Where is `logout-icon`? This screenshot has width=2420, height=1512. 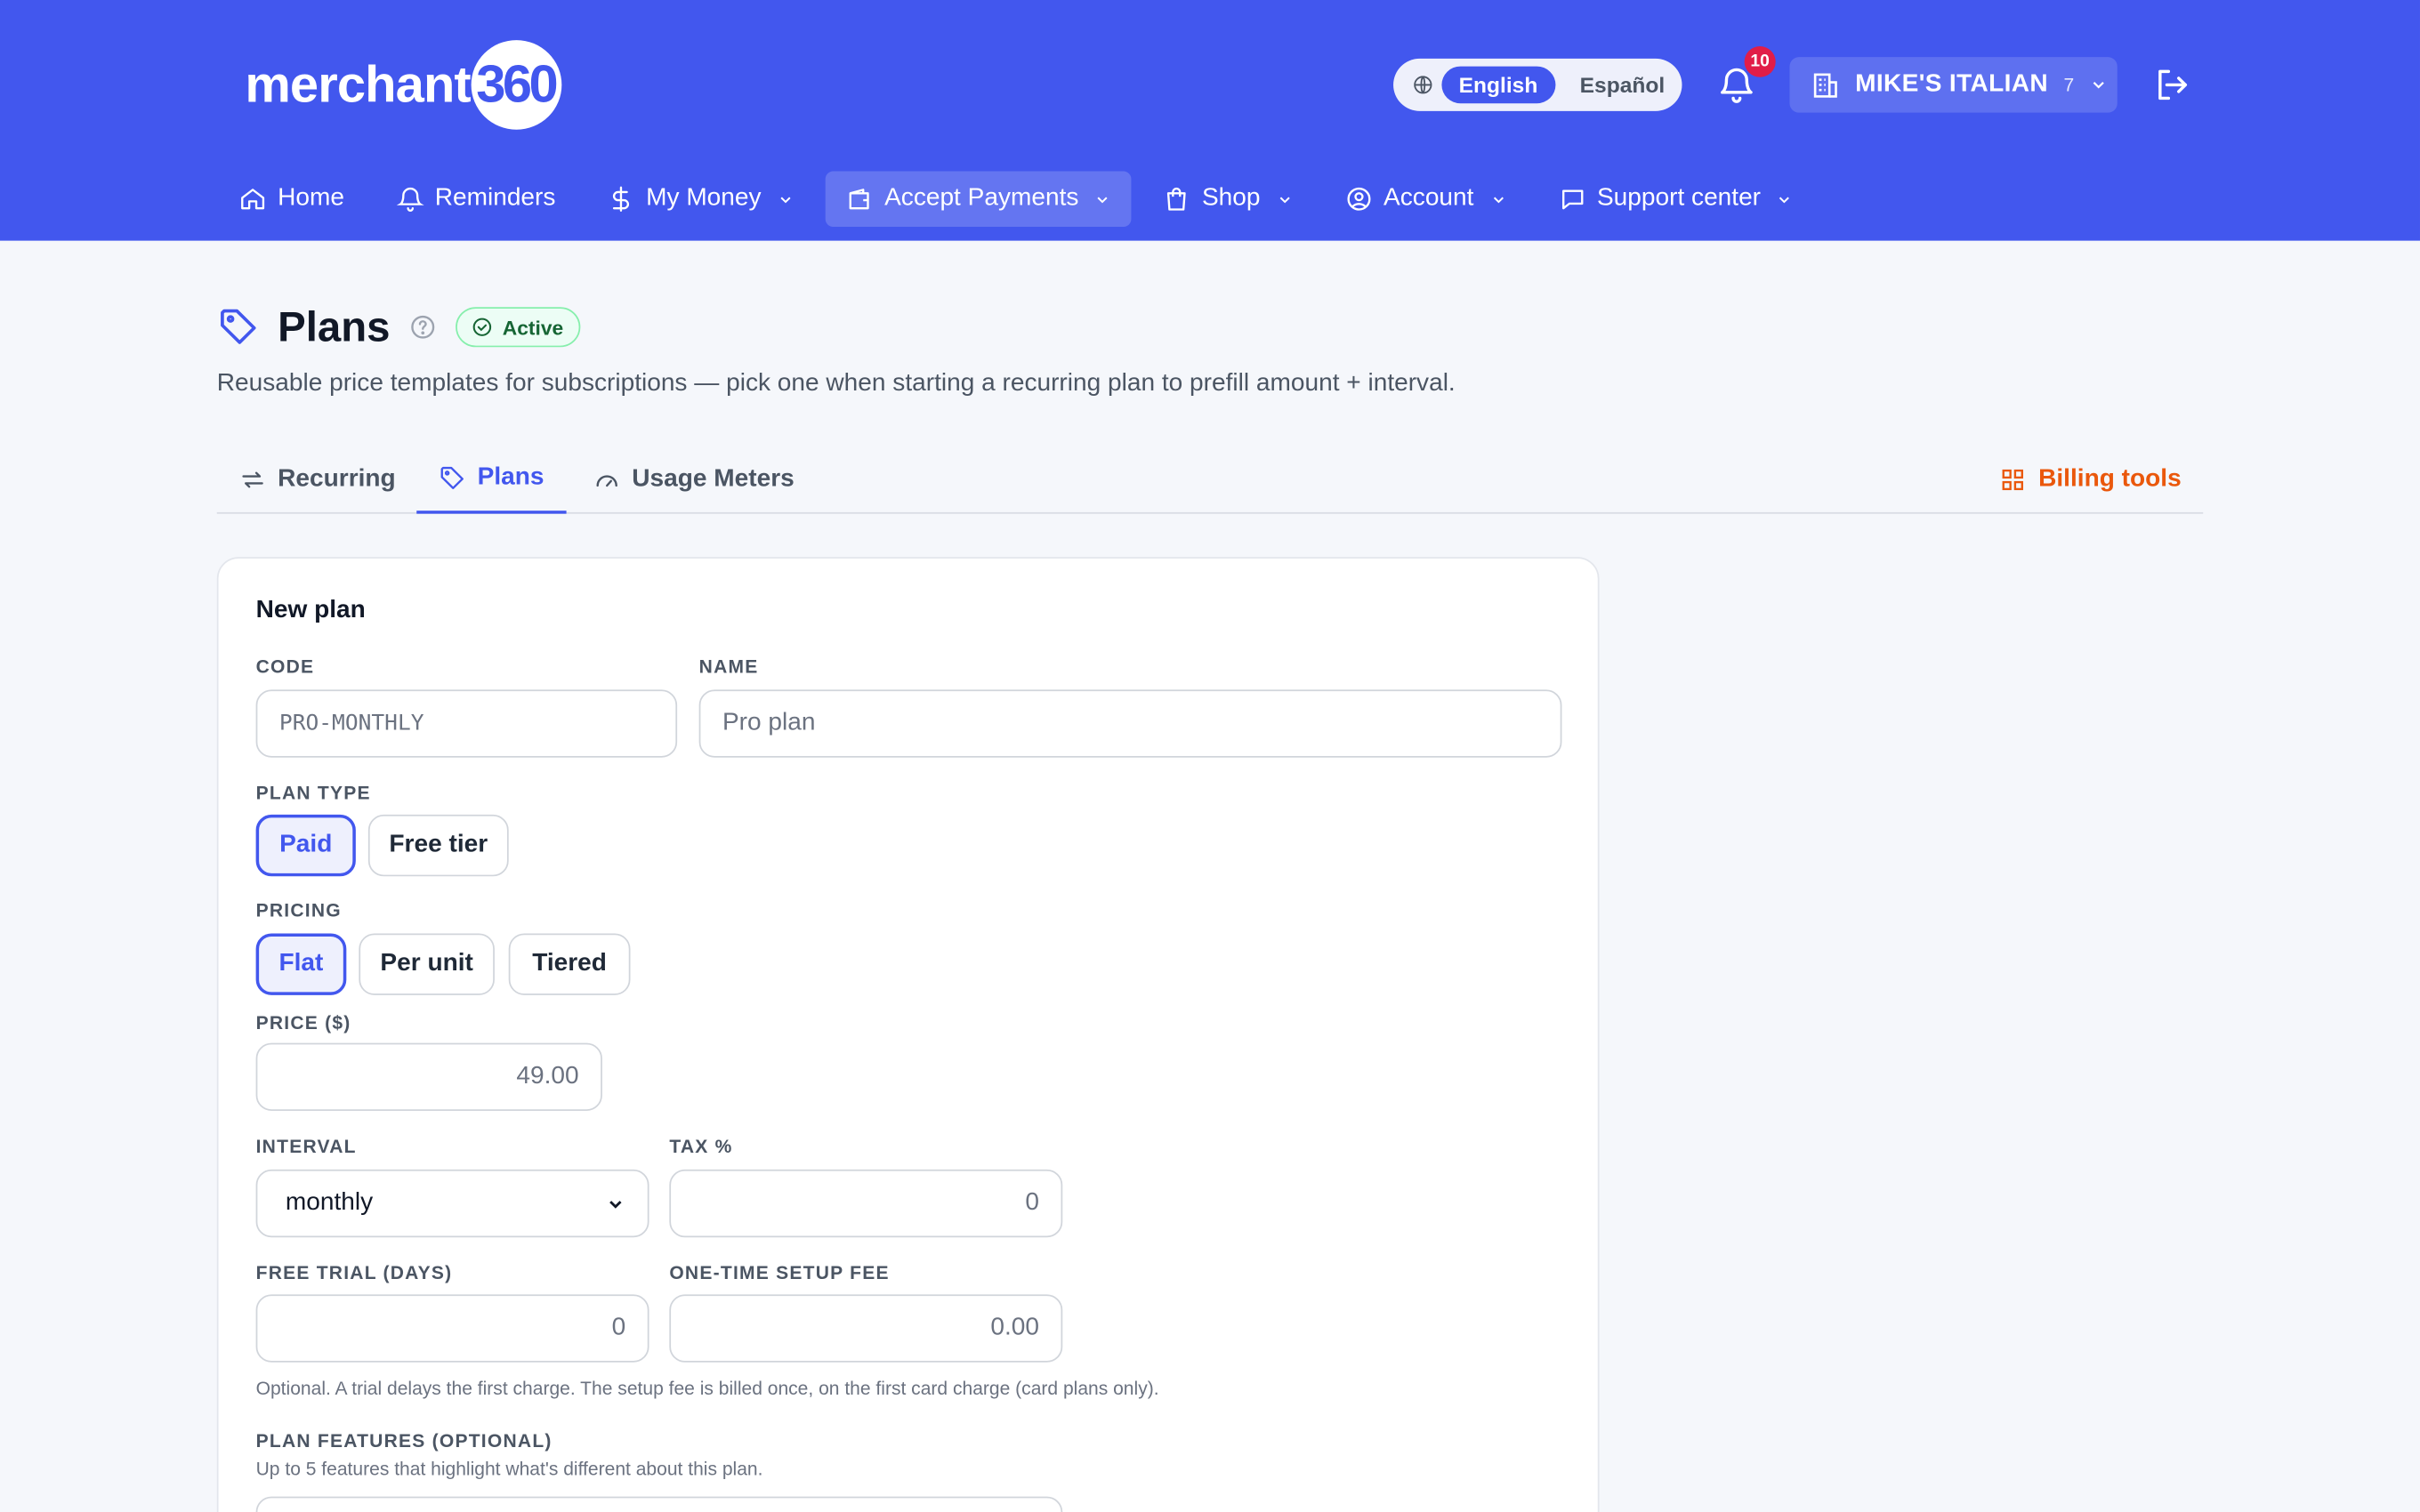 logout-icon is located at coordinates (2171, 85).